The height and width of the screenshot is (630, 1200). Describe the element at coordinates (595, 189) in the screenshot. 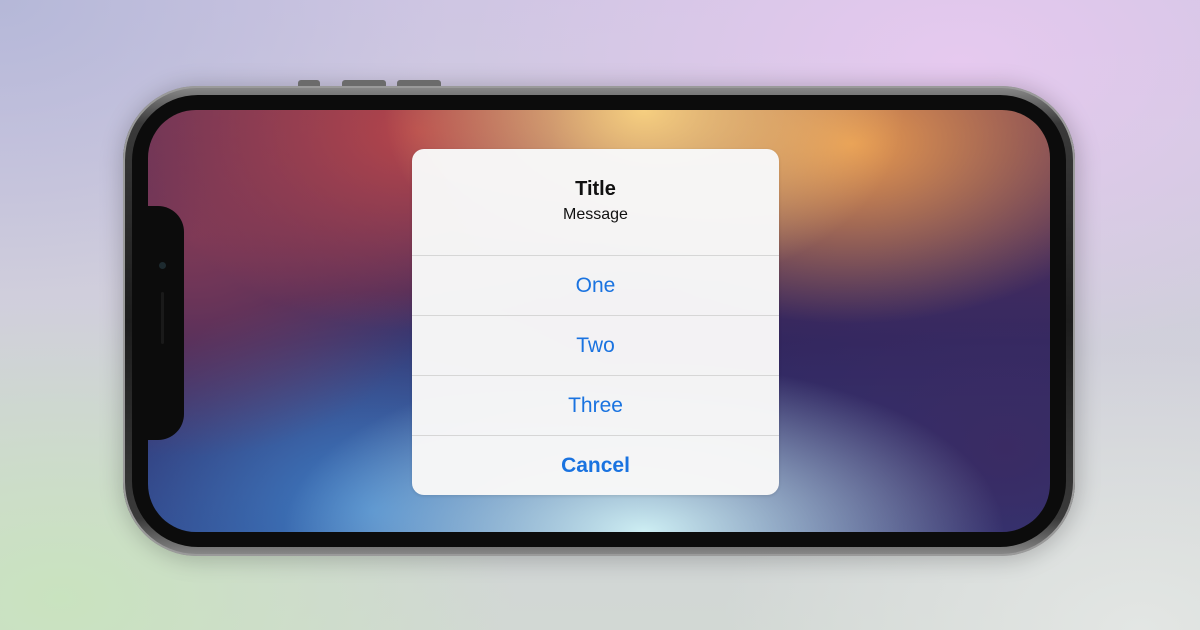

I see `alert-title: Title` at that location.